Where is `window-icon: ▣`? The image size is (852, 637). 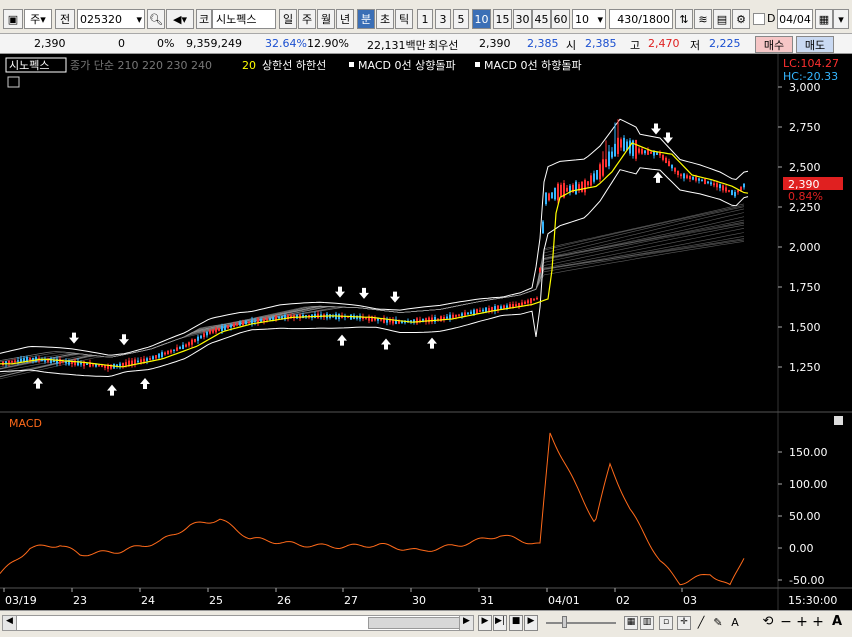 window-icon: ▣ is located at coordinates (13, 19).